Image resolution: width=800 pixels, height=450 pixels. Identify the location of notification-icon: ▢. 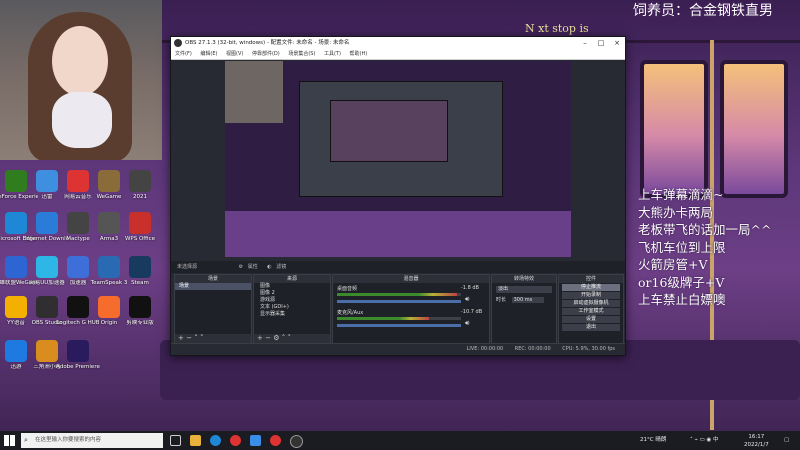
(786, 440).